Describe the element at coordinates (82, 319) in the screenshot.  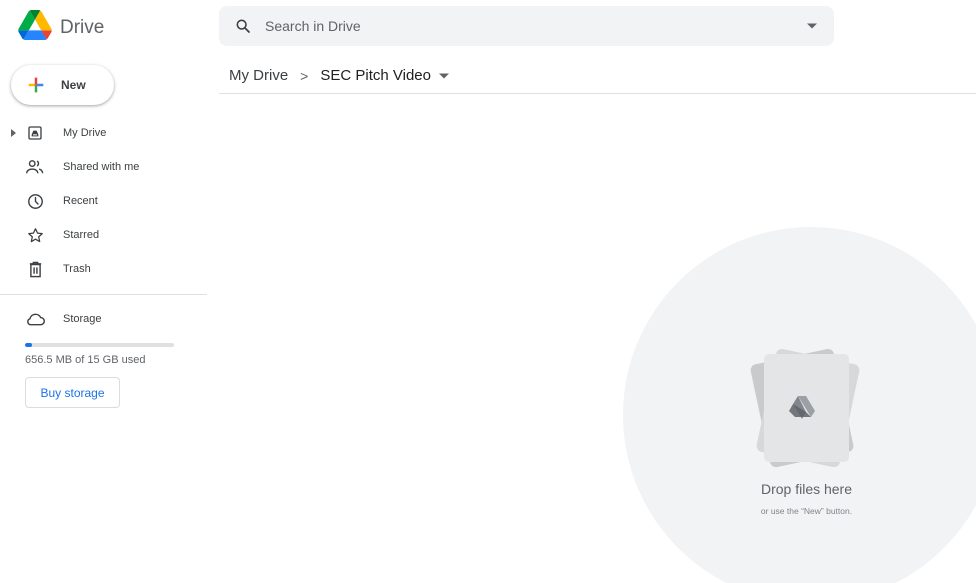
I see `sidebar-item-label: Storage` at that location.